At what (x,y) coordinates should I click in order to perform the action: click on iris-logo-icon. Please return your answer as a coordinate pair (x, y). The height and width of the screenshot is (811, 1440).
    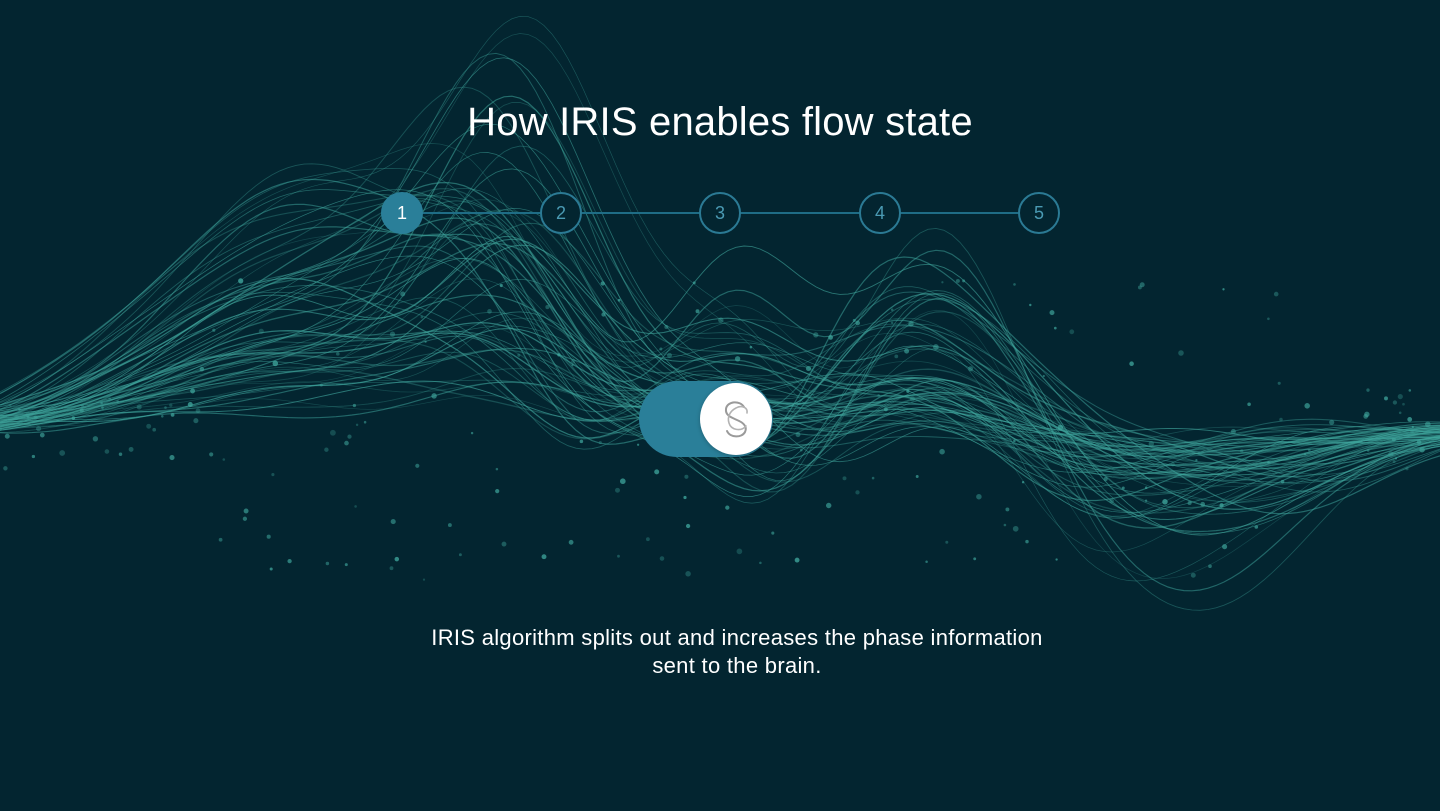
    Looking at the image, I should click on (736, 419).